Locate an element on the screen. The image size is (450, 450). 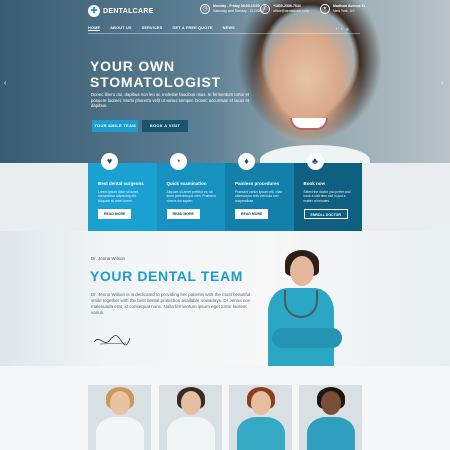
nav-item-home: HOME is located at coordinates (94, 28).